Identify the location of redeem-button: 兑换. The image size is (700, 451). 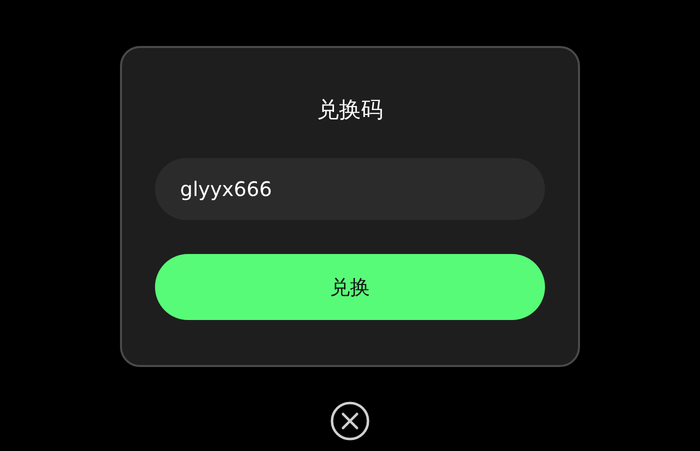
(350, 287).